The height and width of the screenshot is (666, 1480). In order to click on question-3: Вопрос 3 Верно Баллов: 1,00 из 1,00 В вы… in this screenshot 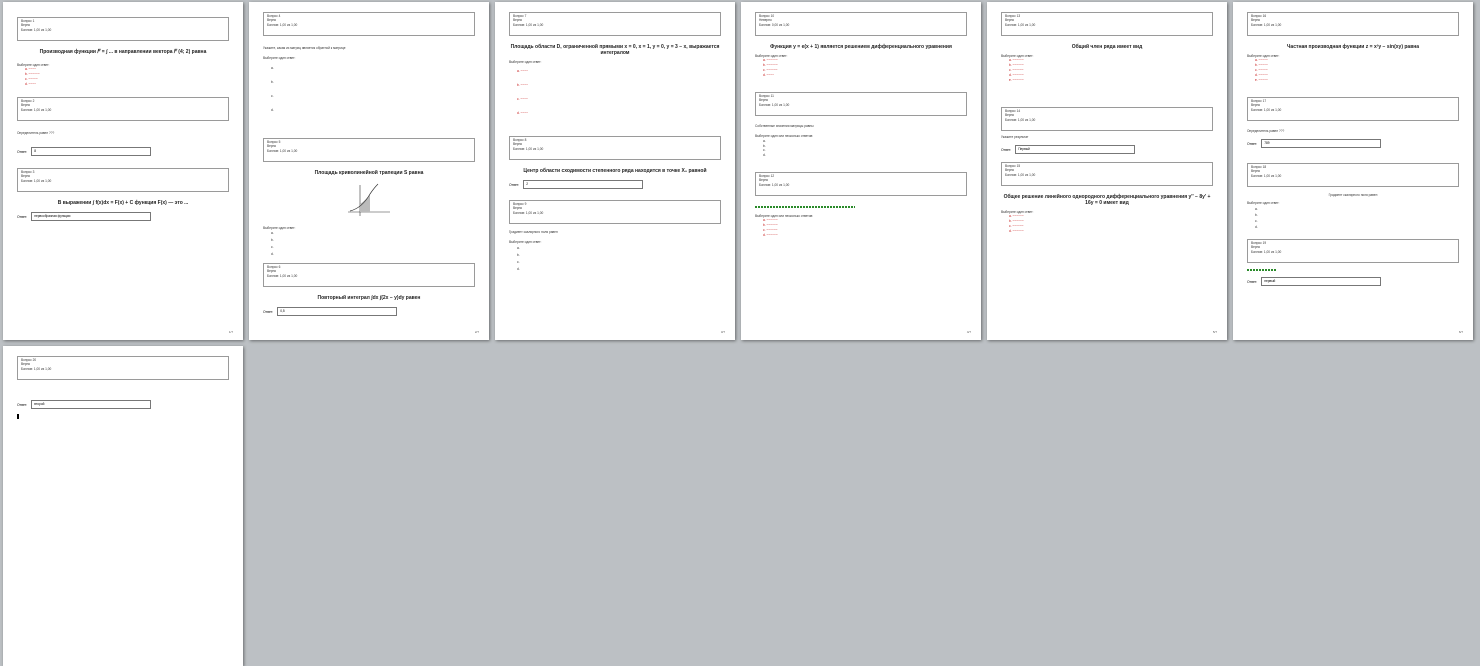, I will do `click(123, 194)`.